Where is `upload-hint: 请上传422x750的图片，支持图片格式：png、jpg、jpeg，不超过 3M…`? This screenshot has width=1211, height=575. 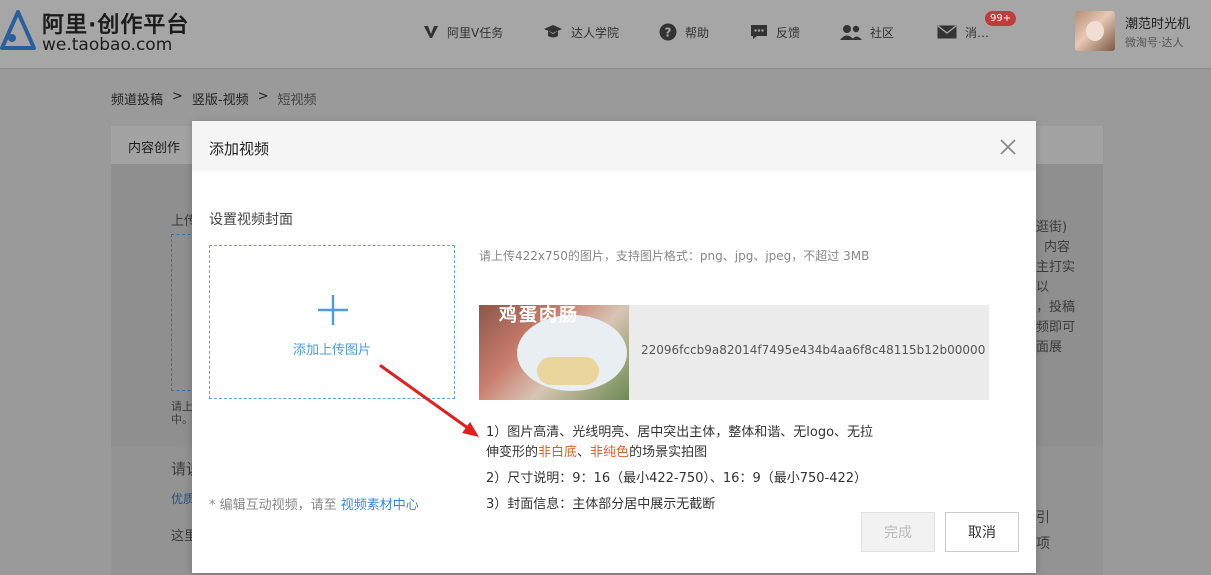 upload-hint: 请上传422x750的图片，支持图片格式：png、jpg、jpeg，不超过 3M… is located at coordinates (674, 256).